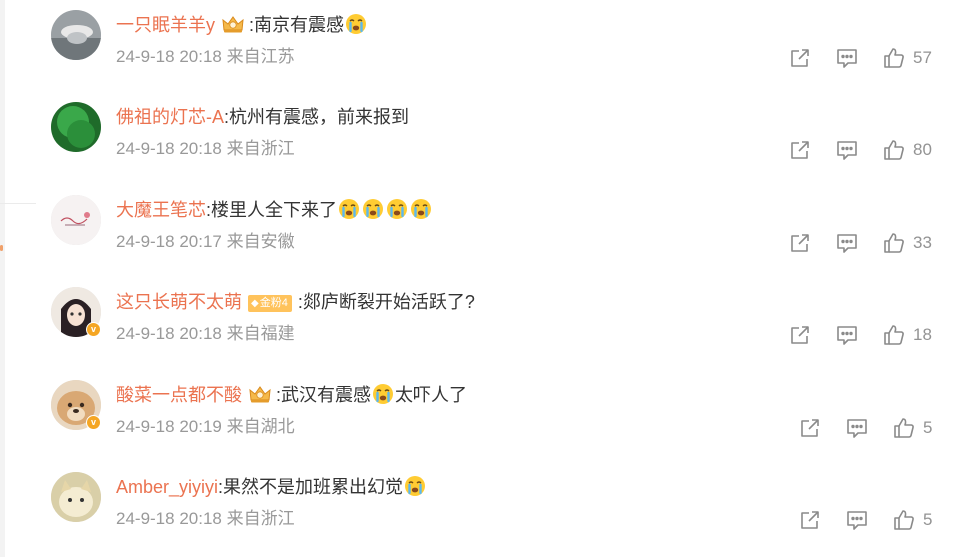  What do you see at coordinates (431, 395) in the screenshot?
I see `comment-text-continued: 太吓人了` at bounding box center [431, 395].